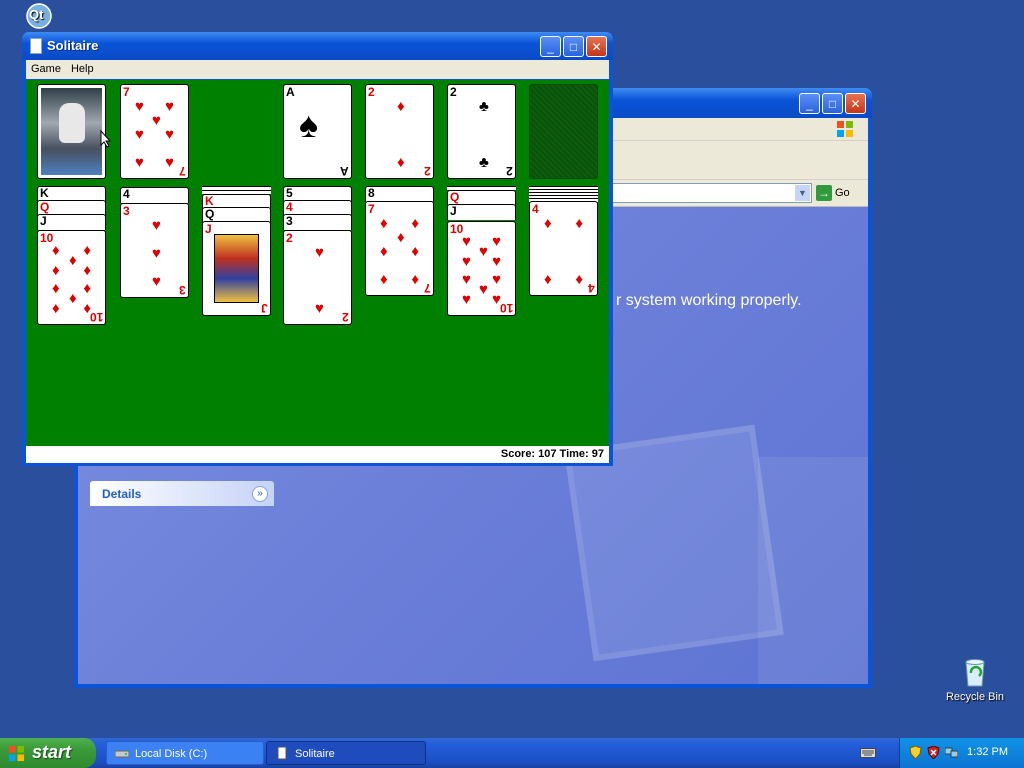  Describe the element at coordinates (122, 754) in the screenshot. I see `drive-icon` at that location.